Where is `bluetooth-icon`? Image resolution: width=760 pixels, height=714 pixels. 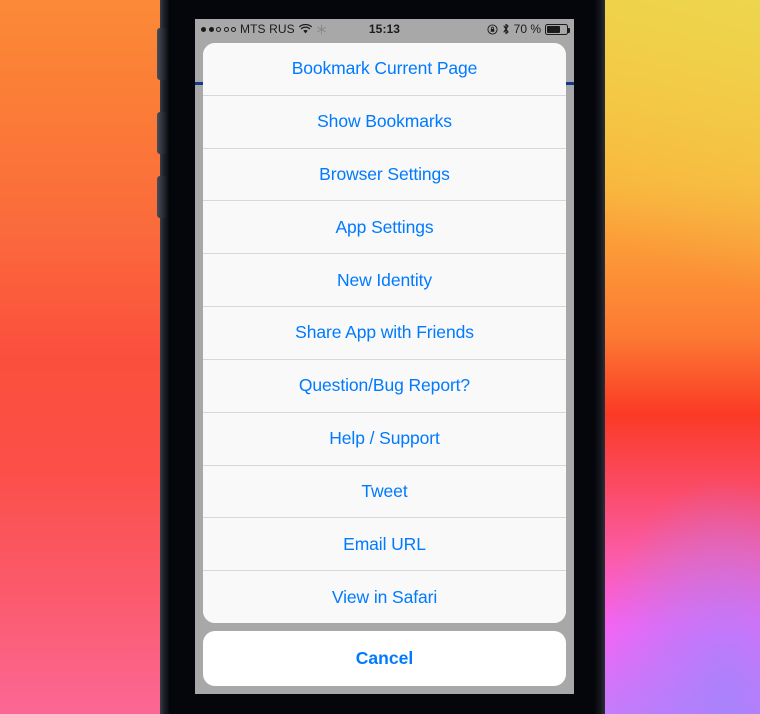
bluetooth-icon is located at coordinates (506, 29).